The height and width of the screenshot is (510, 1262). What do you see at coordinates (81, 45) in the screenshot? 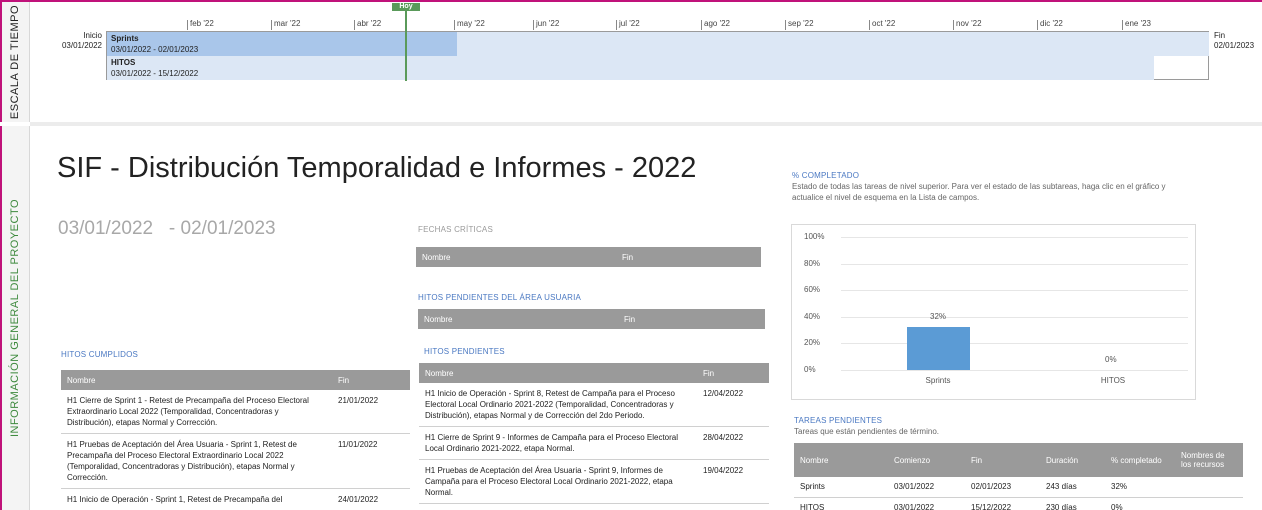
I see `start-date: 03/01/2022` at bounding box center [81, 45].